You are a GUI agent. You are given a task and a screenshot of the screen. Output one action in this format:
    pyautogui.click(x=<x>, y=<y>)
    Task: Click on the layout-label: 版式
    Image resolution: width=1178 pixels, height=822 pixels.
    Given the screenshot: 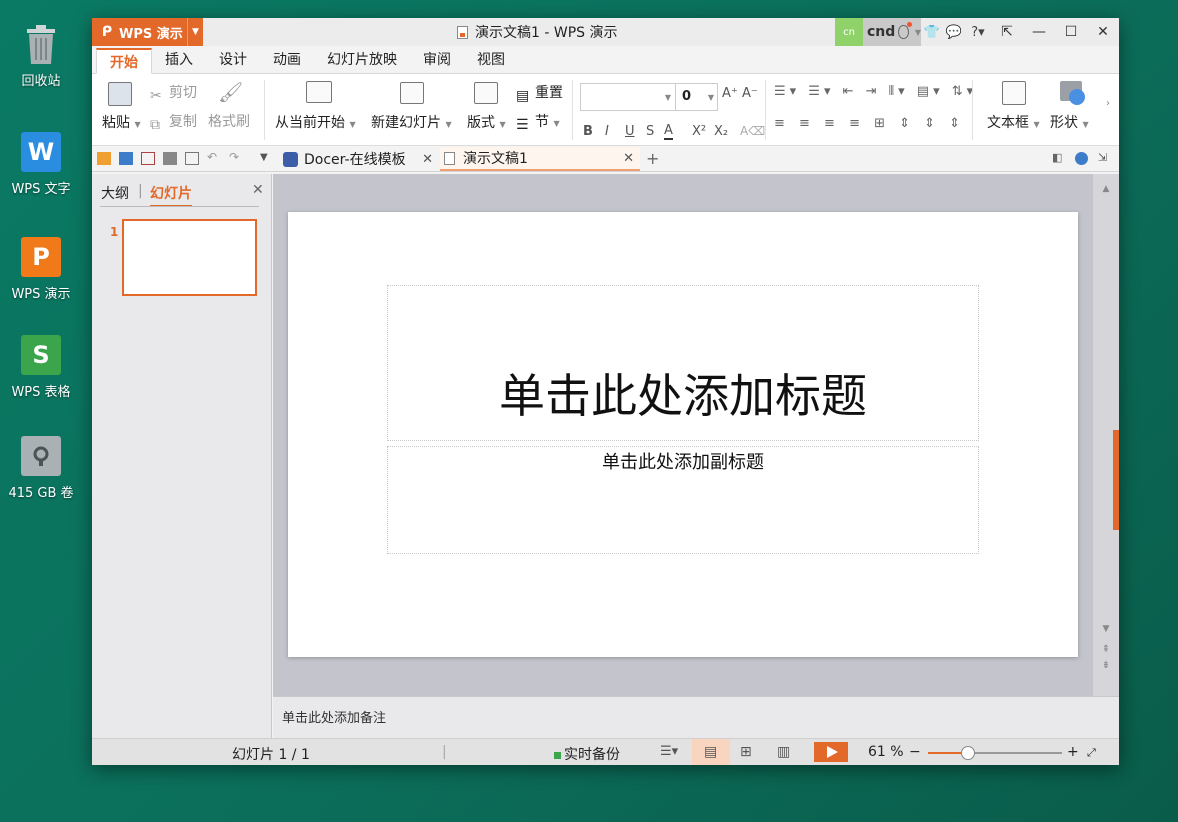 What is the action you would take?
    pyautogui.click(x=481, y=123)
    